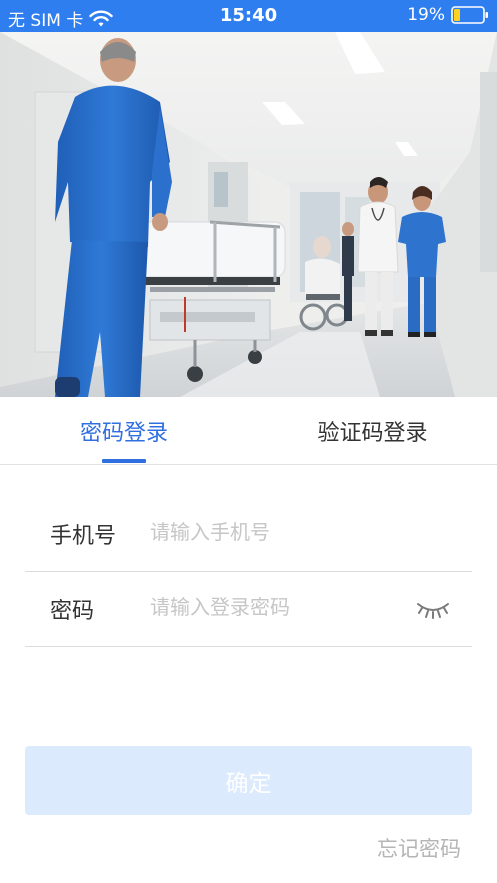 This screenshot has width=497, height=883. Describe the element at coordinates (448, 15) in the screenshot. I see `status-right: 19%` at that location.